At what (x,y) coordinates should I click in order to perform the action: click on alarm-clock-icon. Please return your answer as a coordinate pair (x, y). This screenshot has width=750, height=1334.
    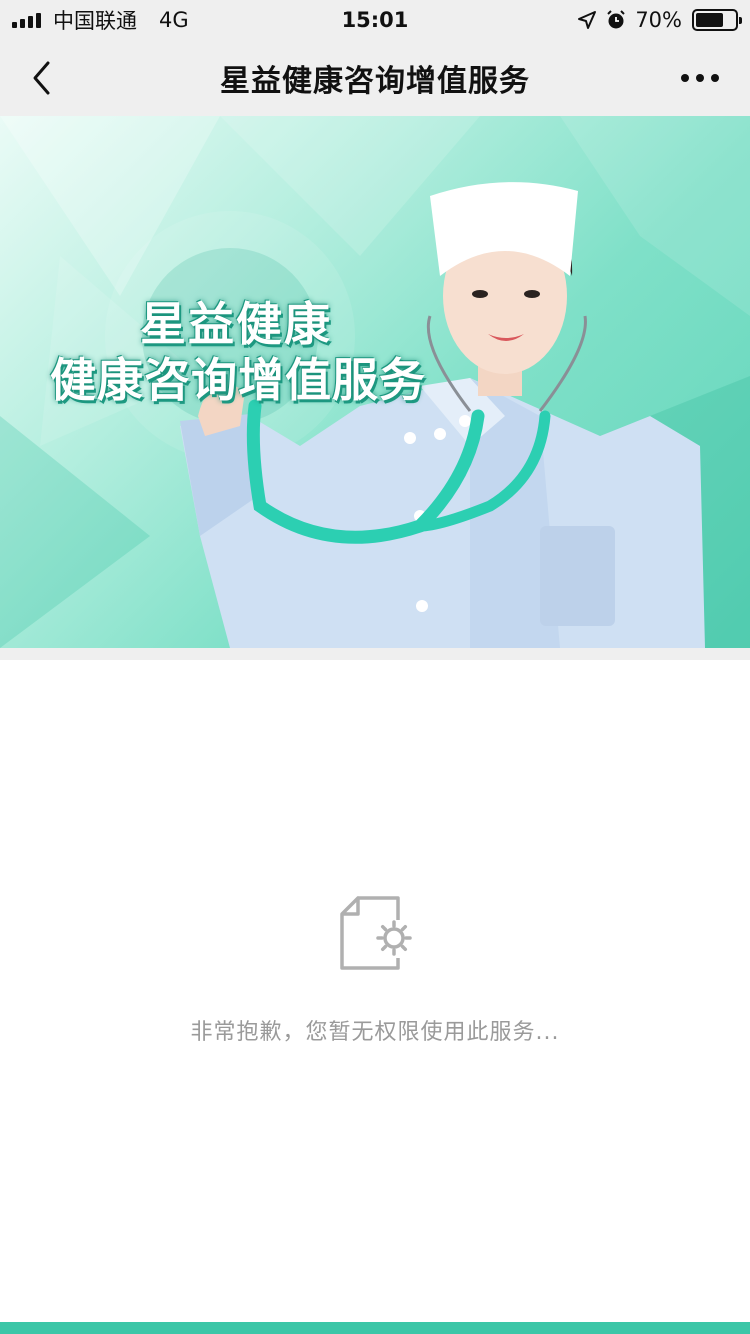
    Looking at the image, I should click on (616, 19).